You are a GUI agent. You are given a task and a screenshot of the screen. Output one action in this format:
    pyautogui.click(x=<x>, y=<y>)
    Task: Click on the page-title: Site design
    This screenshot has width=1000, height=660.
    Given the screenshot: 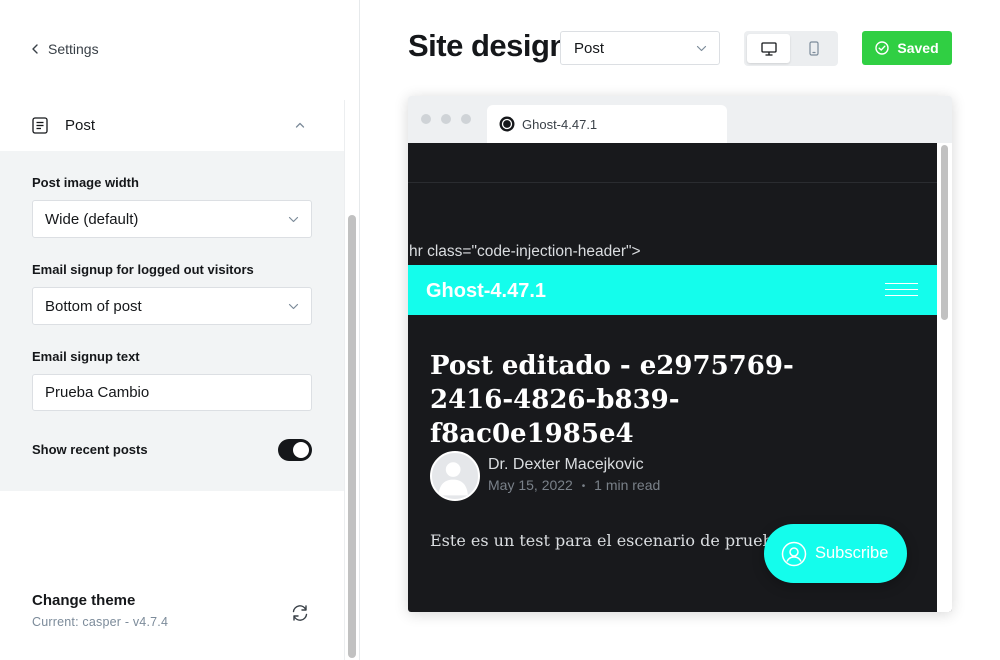 What is the action you would take?
    pyautogui.click(x=488, y=45)
    